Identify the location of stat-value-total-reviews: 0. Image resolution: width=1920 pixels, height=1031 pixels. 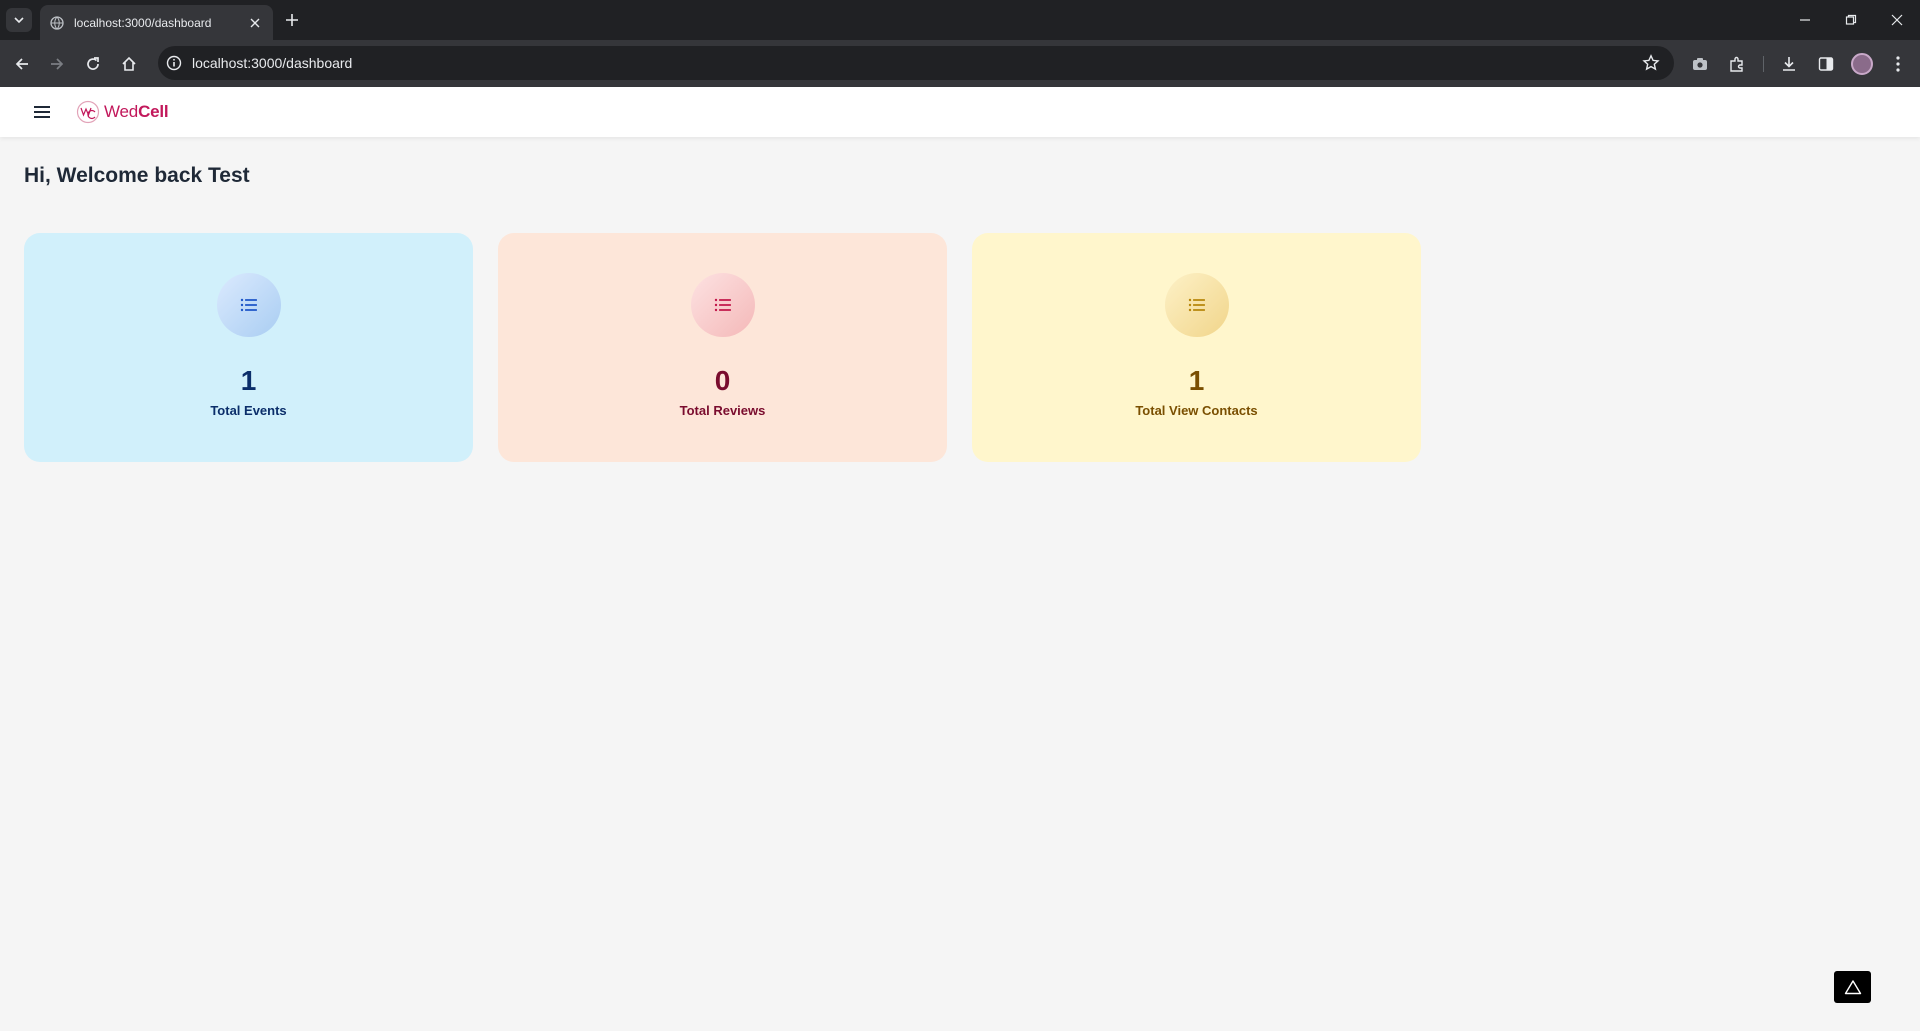
(722, 380).